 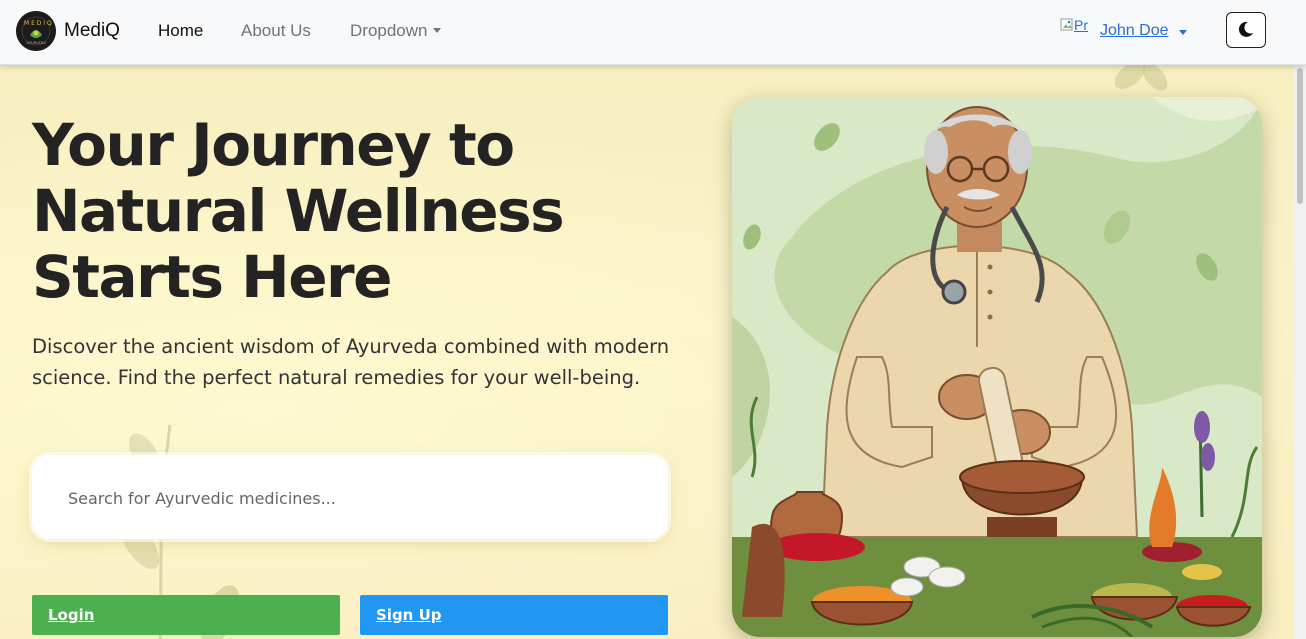 I want to click on brand-logo: M E D I Q AYURVEDA, so click(x=36, y=31).